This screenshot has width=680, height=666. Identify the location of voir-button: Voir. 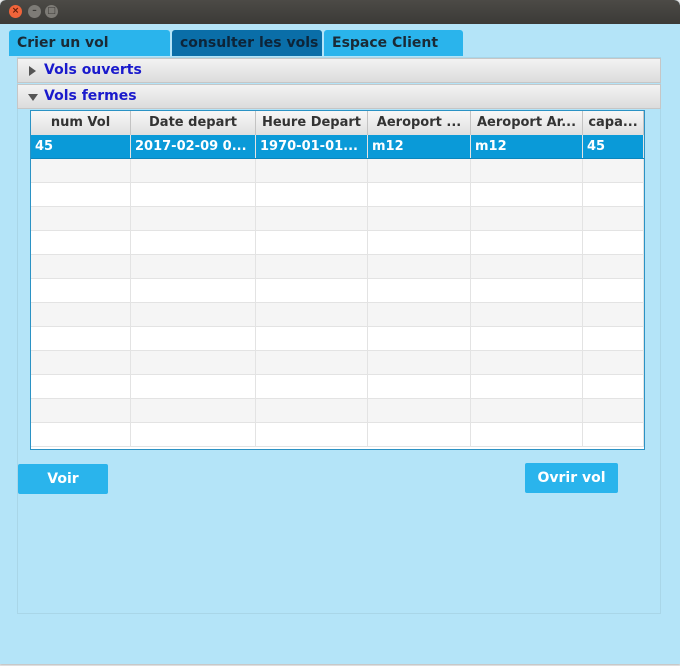
(63, 479).